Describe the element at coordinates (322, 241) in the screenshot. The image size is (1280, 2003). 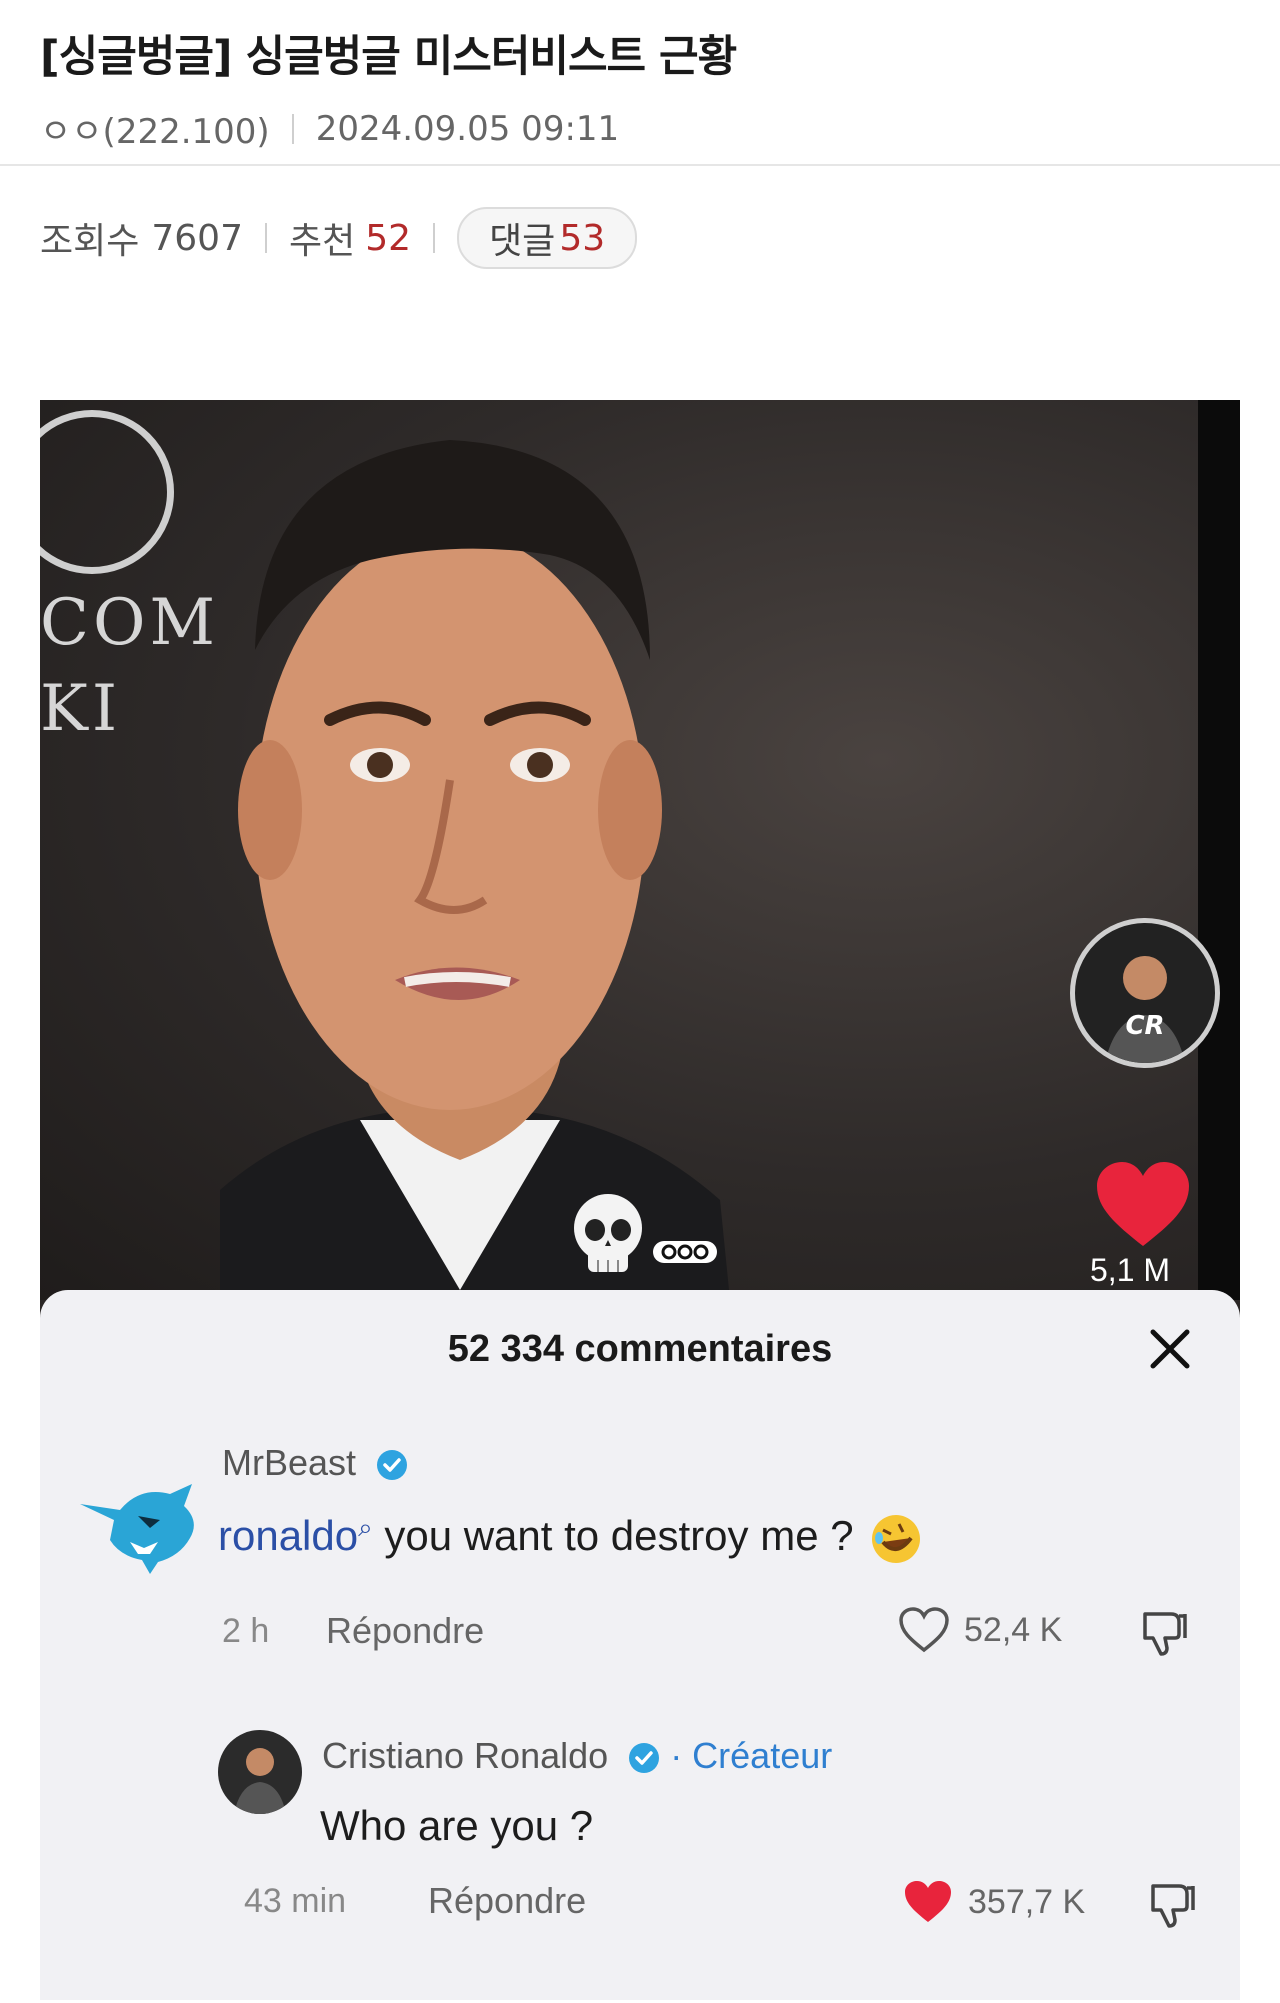
I see `recommend-label: 추천` at that location.